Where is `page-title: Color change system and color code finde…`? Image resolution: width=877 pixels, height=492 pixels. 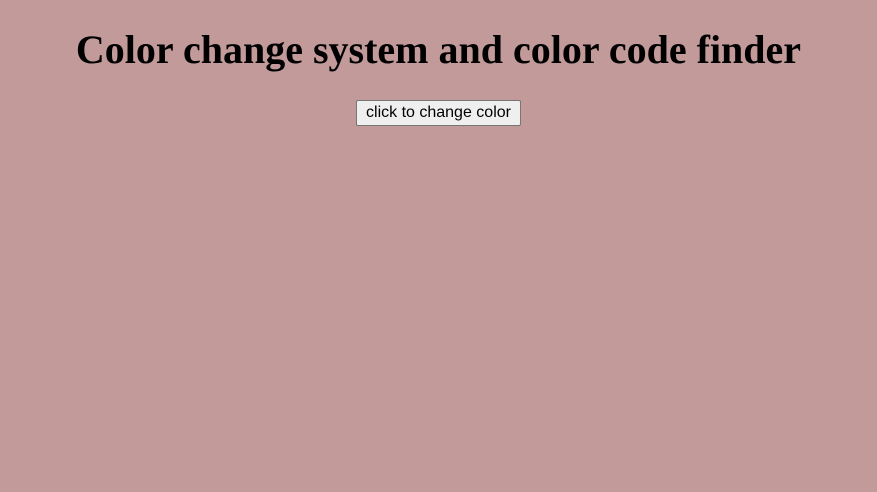
page-title: Color change system and color code finde… is located at coordinates (438, 49).